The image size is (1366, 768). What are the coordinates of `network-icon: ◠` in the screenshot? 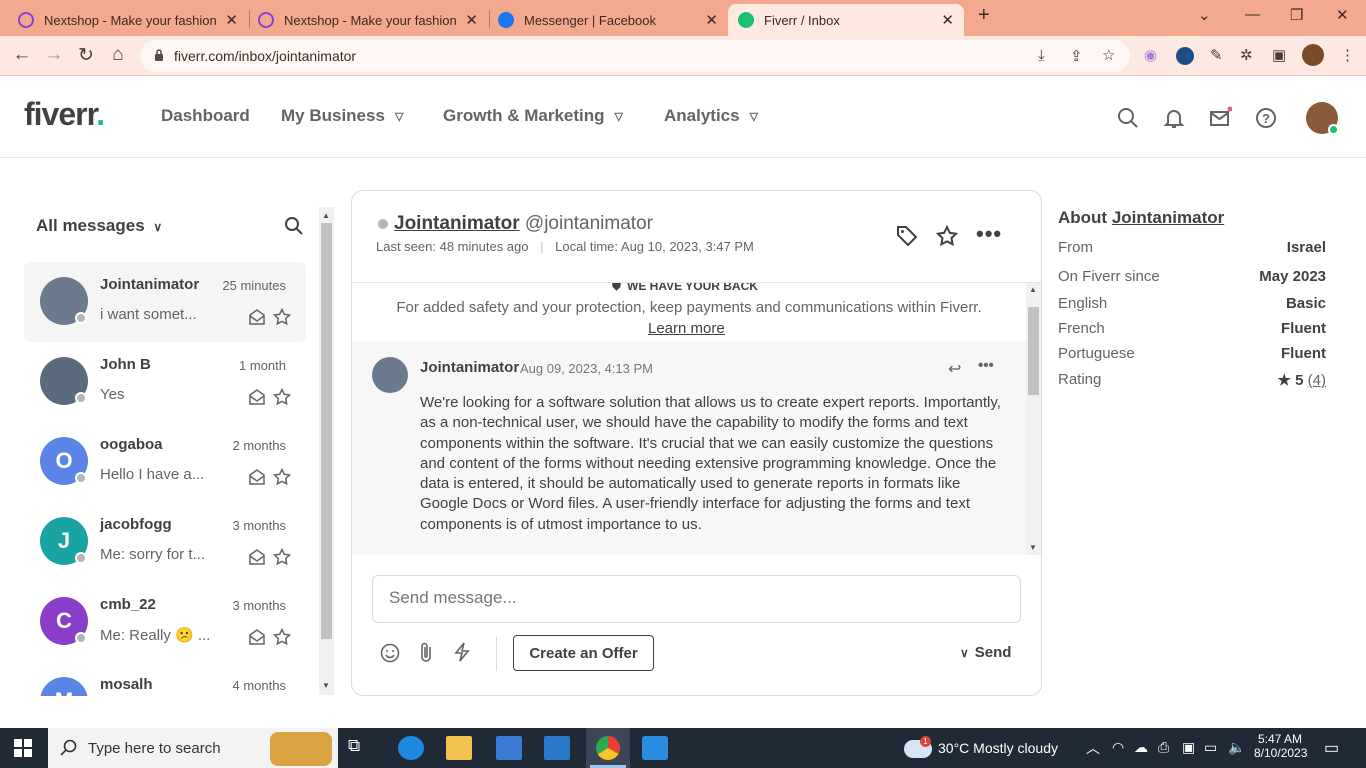 It's located at (1118, 747).